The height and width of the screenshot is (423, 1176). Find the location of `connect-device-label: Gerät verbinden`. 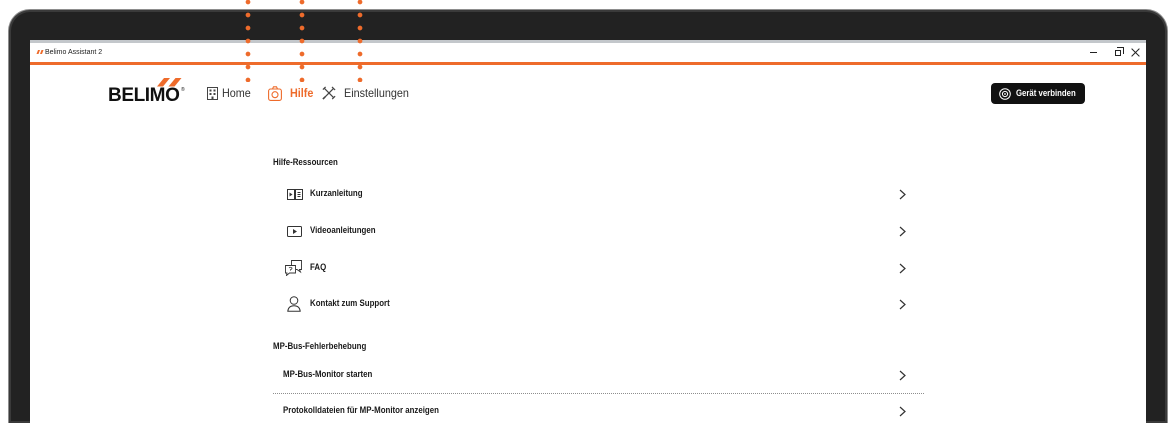

connect-device-label: Gerät verbinden is located at coordinates (1046, 93).